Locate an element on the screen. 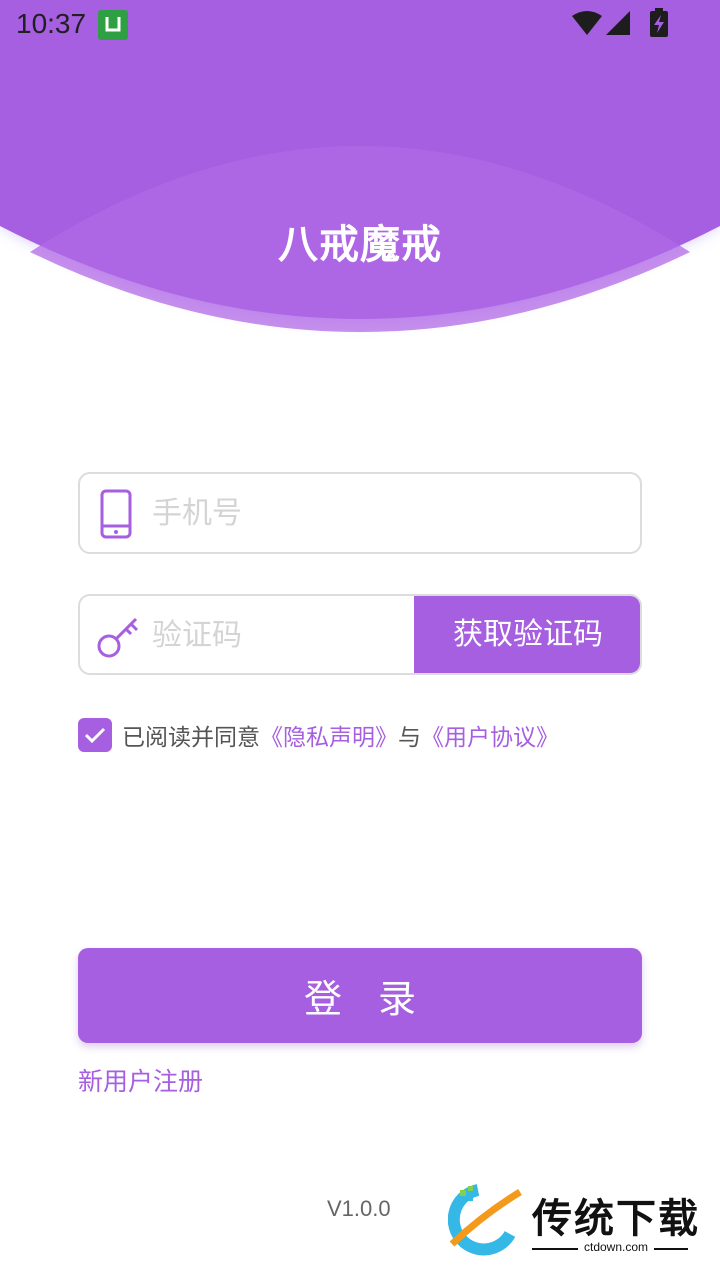  status-bar: 10:37 is located at coordinates (360, 24).